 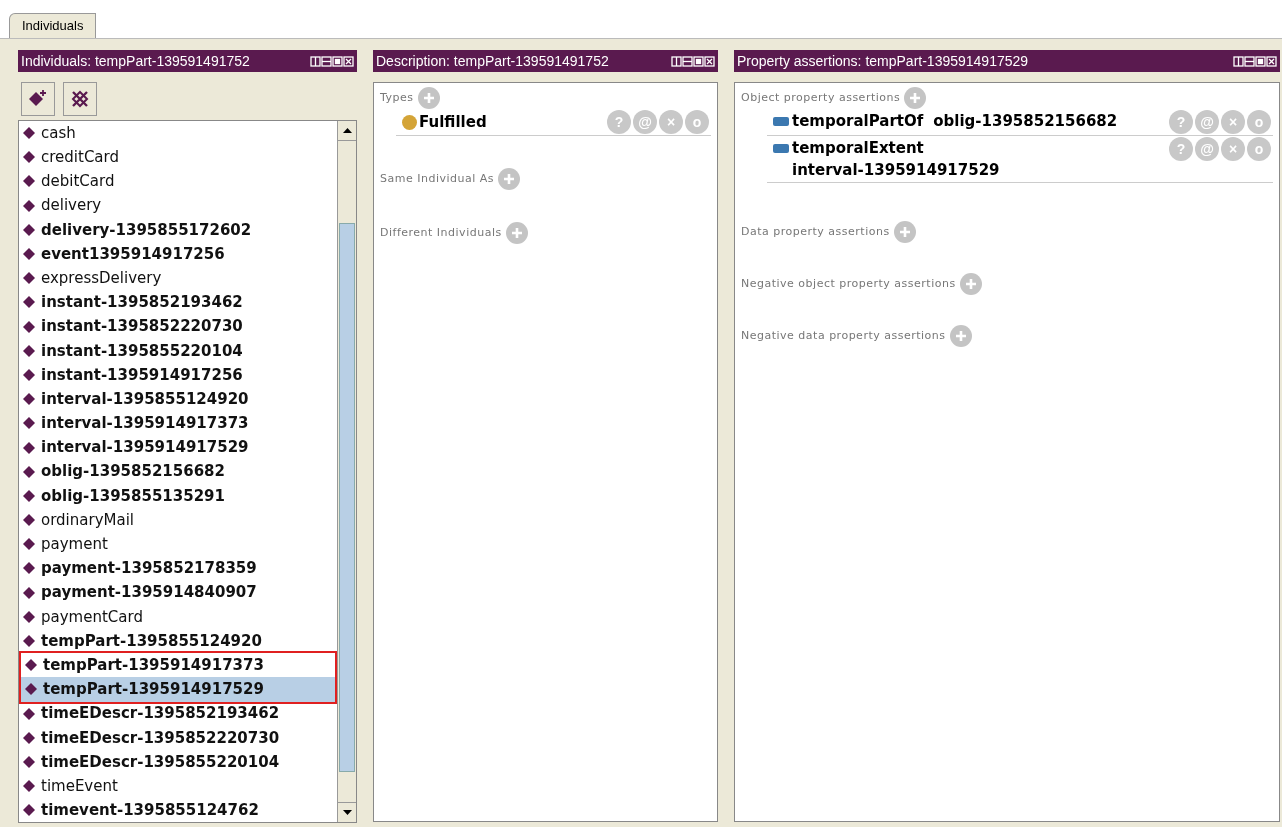 I want to click on individual-item: interval-1395855124920, so click(x=178, y=399).